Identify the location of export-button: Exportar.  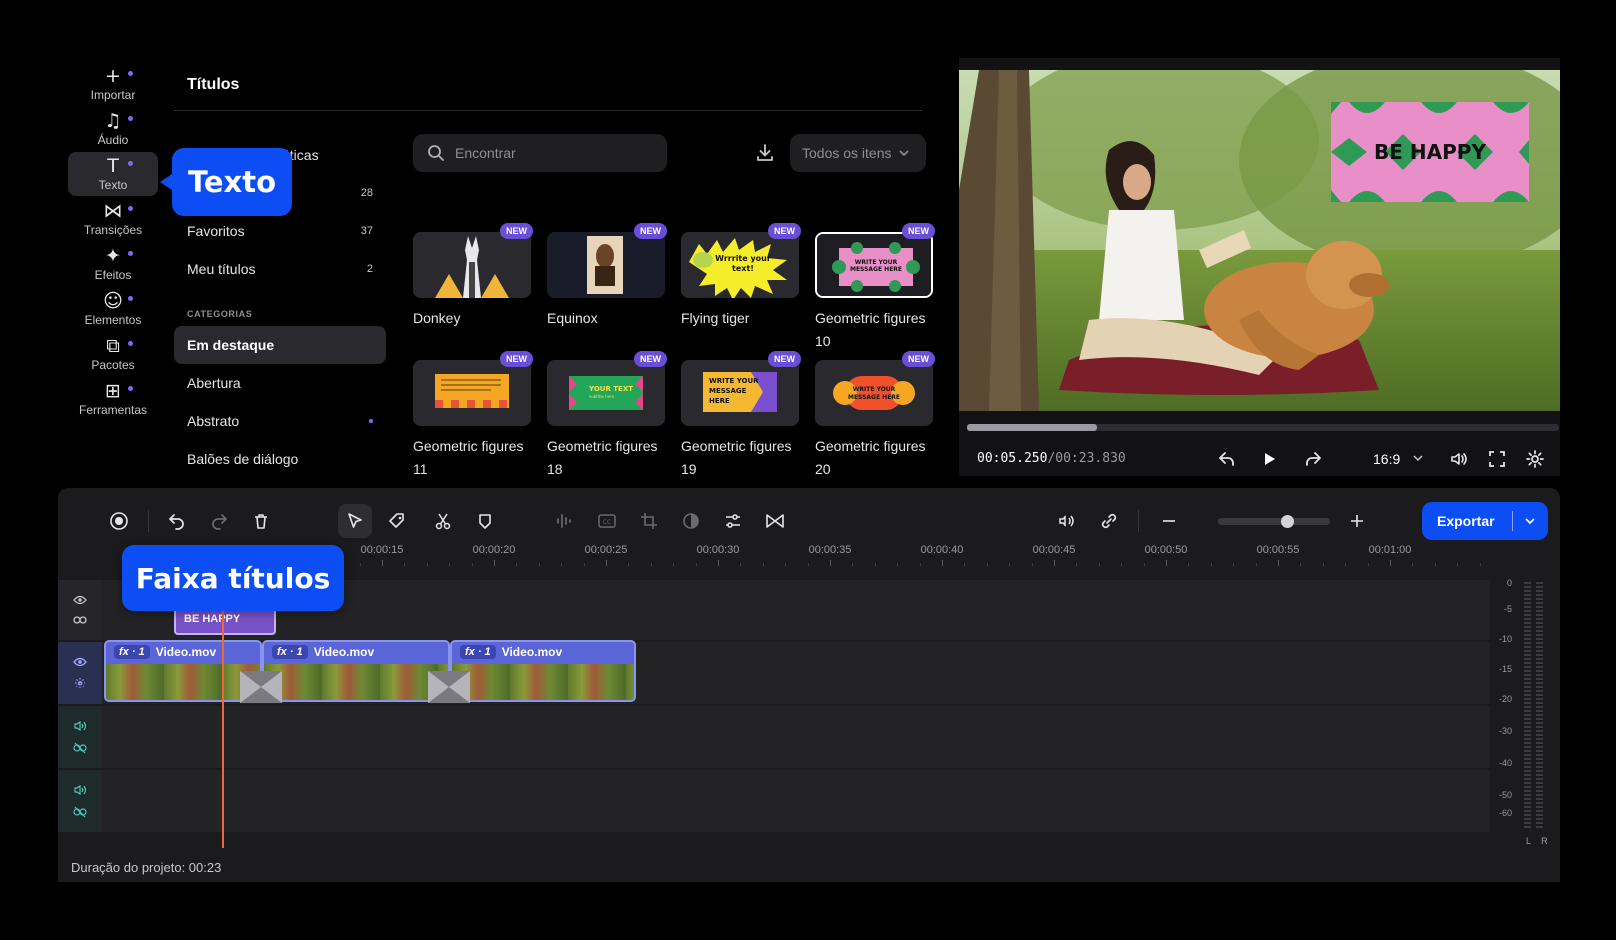
(1485, 521).